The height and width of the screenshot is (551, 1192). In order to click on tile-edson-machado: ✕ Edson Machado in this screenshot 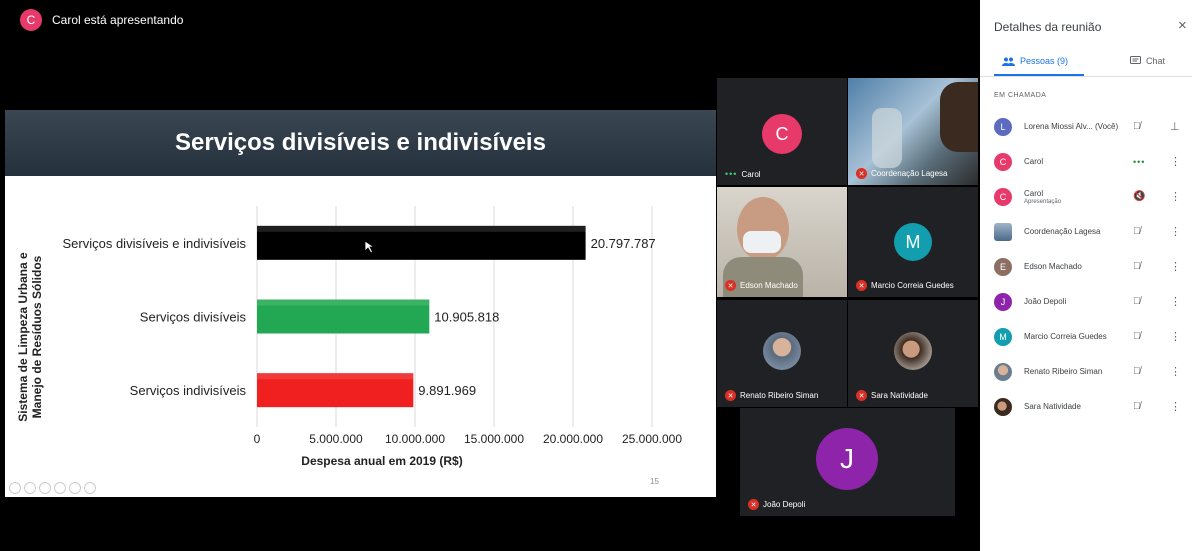, I will do `click(782, 242)`.